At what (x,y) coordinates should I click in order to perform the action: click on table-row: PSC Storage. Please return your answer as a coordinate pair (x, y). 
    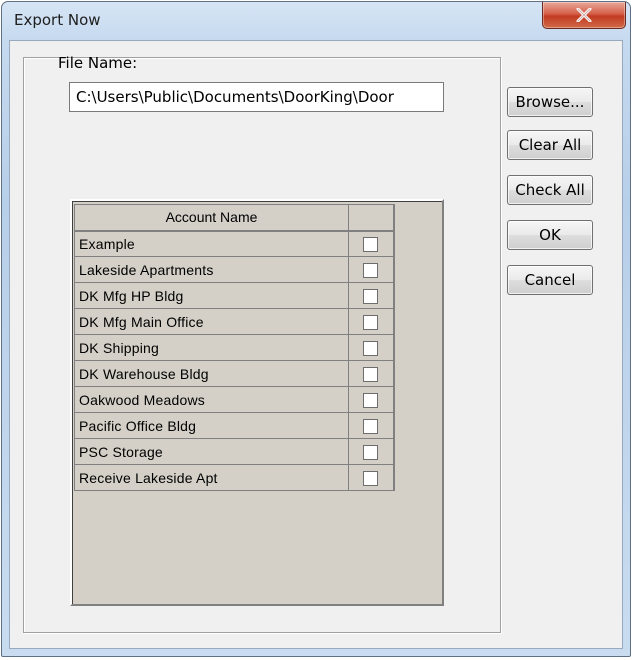
    Looking at the image, I should click on (234, 451).